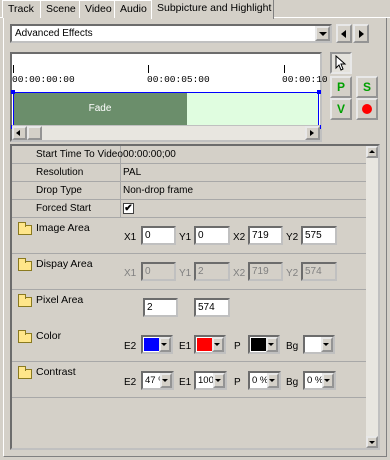 Image resolution: width=390 pixels, height=460 pixels. I want to click on resolution-value: PAL, so click(132, 172).